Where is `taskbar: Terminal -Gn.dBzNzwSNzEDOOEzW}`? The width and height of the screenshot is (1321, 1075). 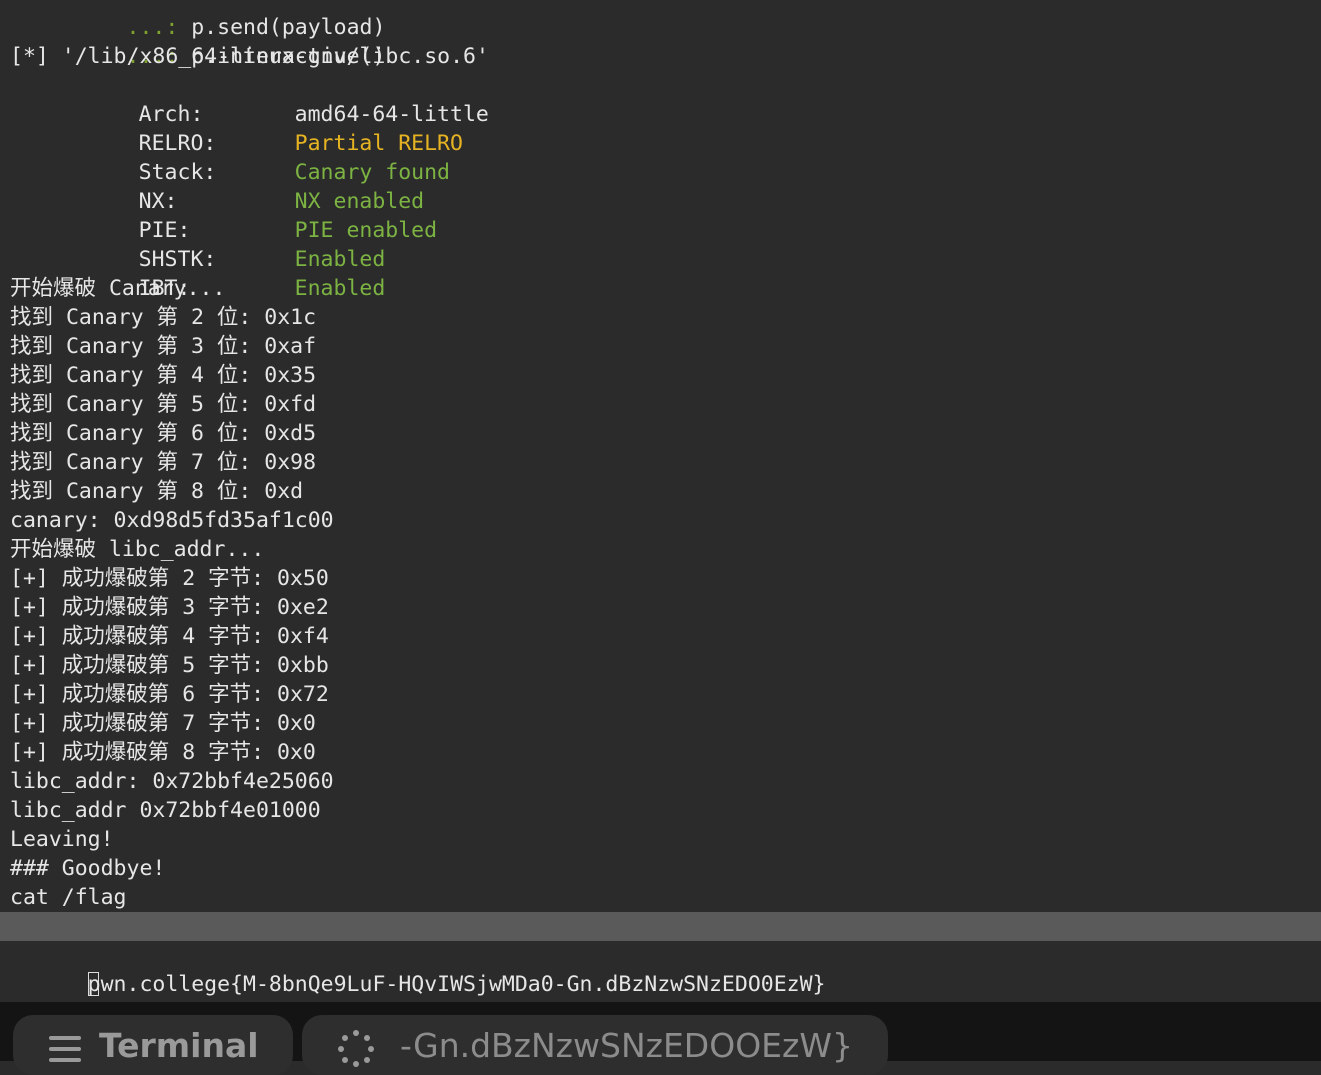 taskbar: Terminal -Gn.dBzNzwSNzEDOOEzW} is located at coordinates (660, 1038).